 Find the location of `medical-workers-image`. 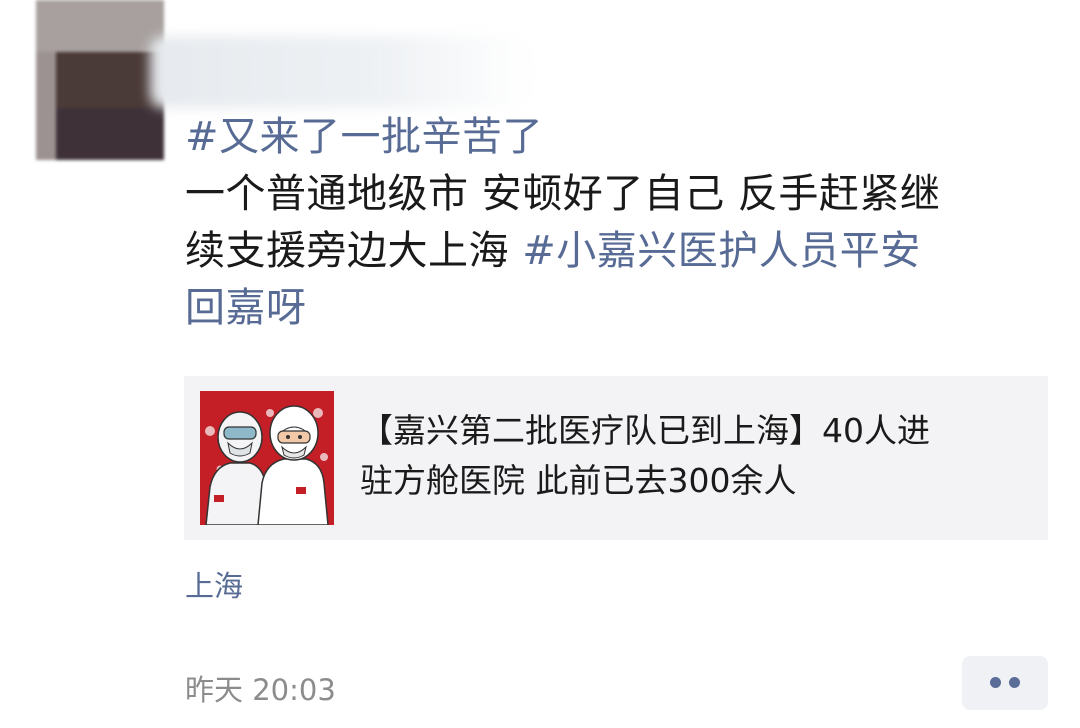

medical-workers-image is located at coordinates (267, 458).